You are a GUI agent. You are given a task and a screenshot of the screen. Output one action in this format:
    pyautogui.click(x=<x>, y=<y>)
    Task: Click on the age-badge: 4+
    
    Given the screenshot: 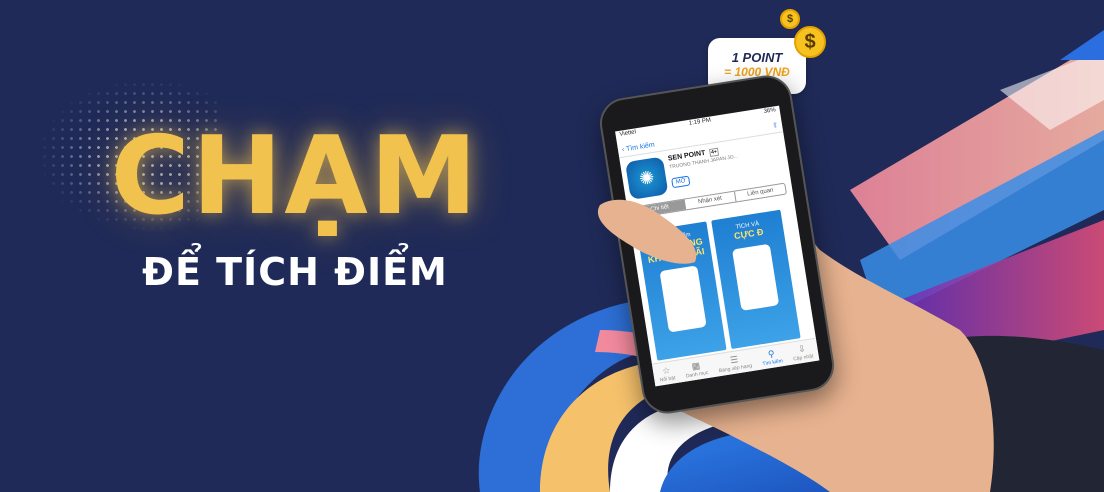 What is the action you would take?
    pyautogui.click(x=714, y=152)
    